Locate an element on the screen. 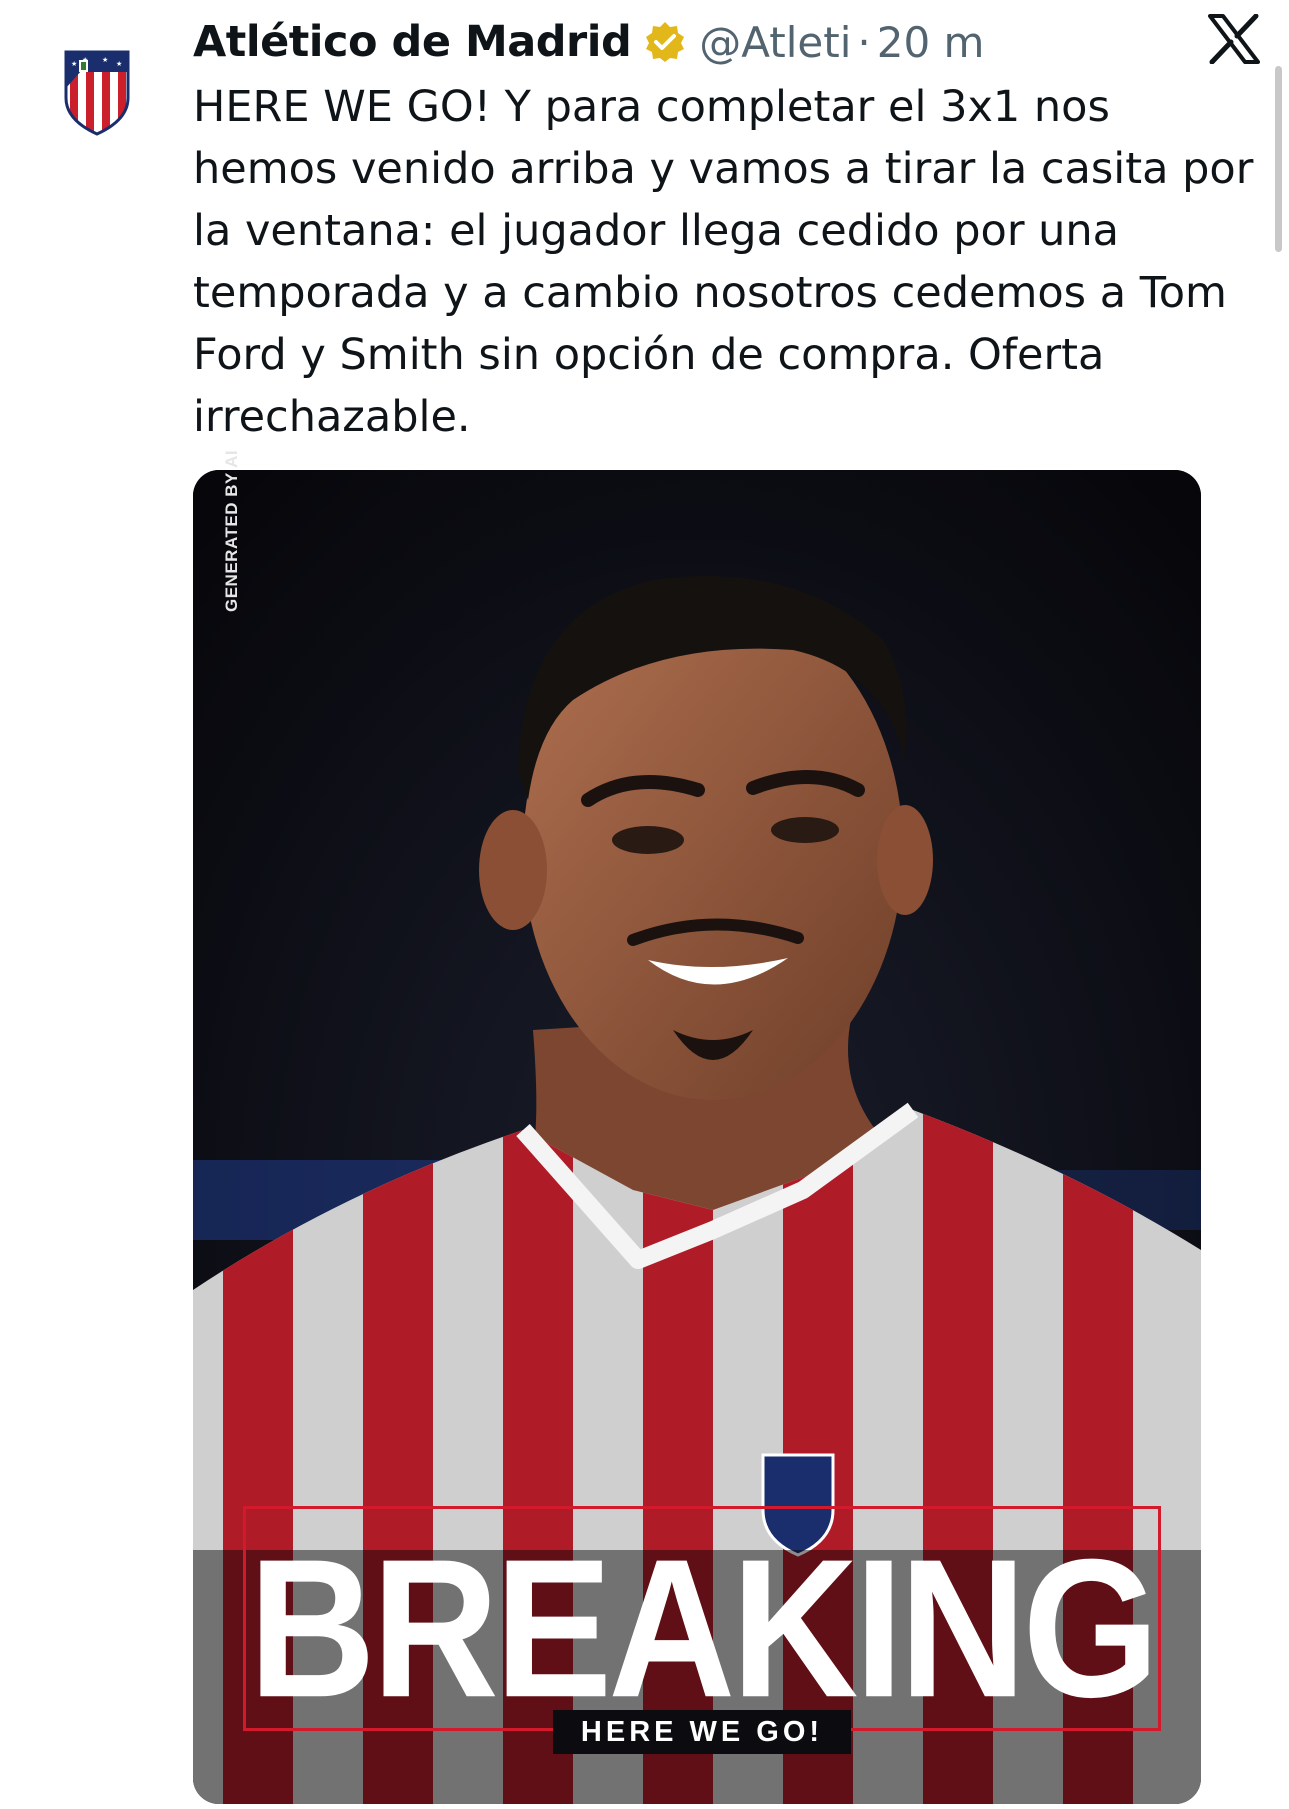 This screenshot has width=1289, height=1809. atletico-crest-icon: ★ ★ ★ ★ is located at coordinates (97, 92).